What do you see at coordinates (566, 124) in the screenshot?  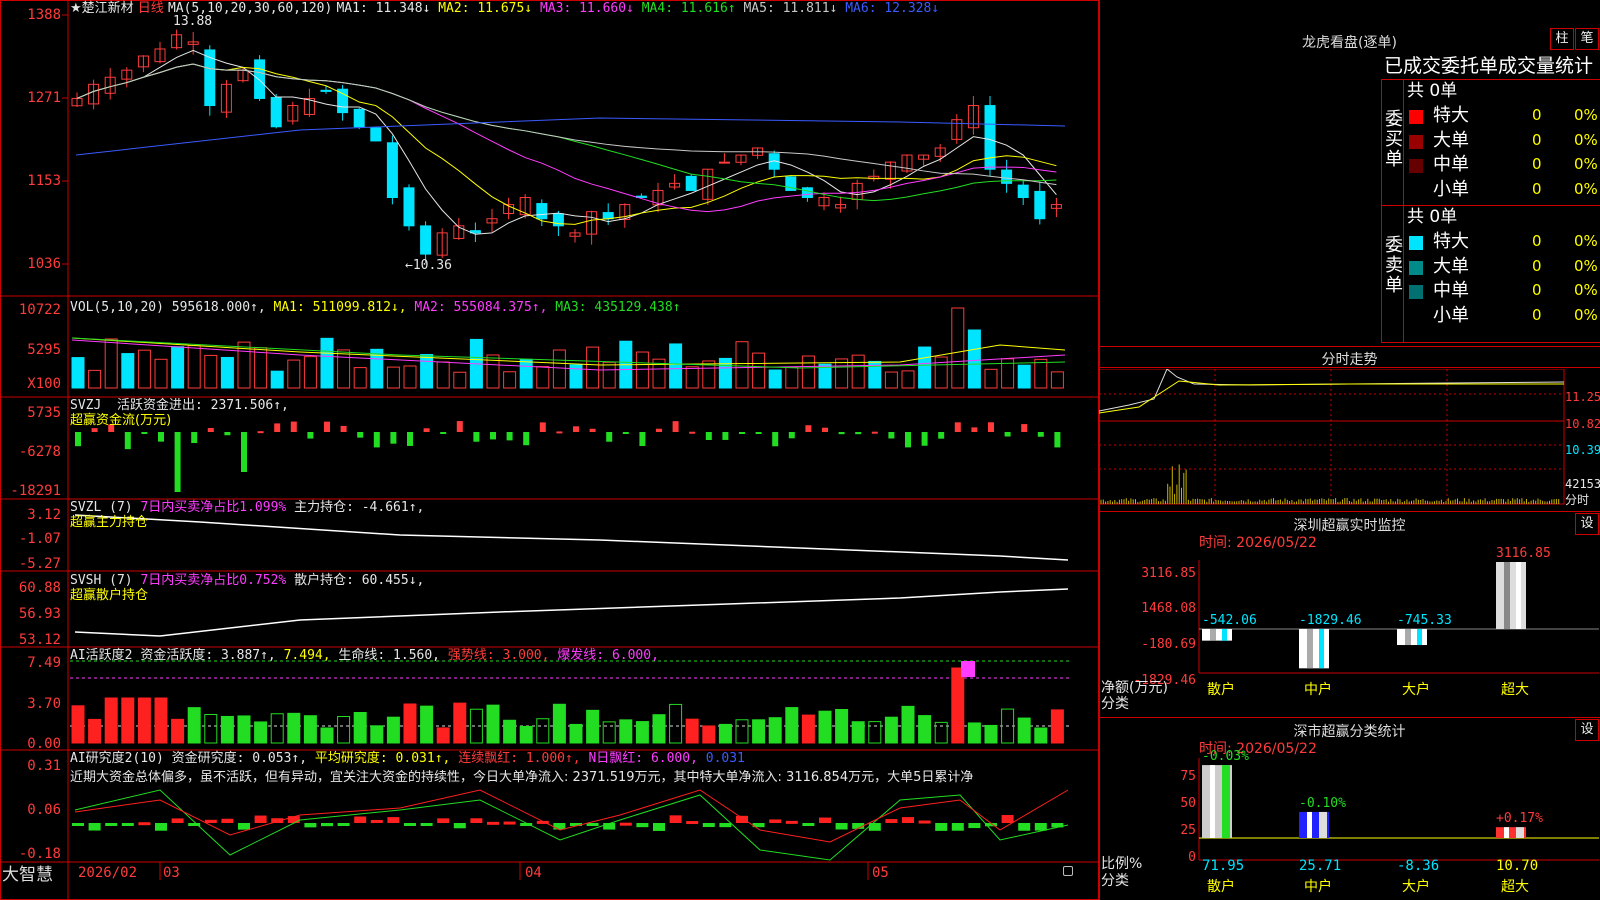 I see `ma5-line` at bounding box center [566, 124].